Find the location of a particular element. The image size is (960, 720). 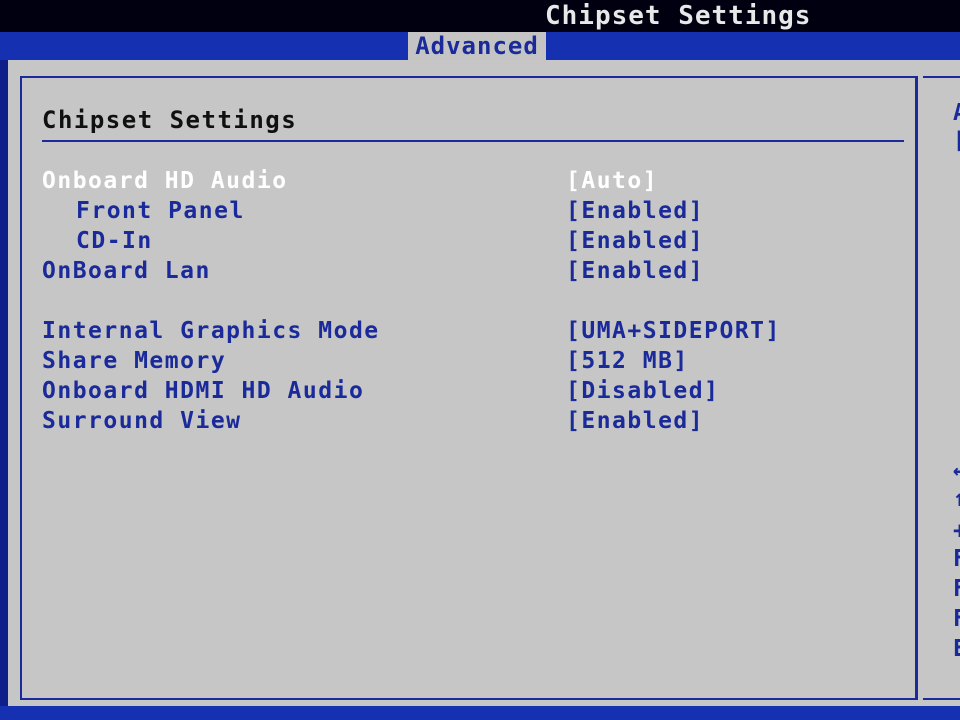

help-panel: A [ ← ↑ + F F F E is located at coordinates (941, 388).